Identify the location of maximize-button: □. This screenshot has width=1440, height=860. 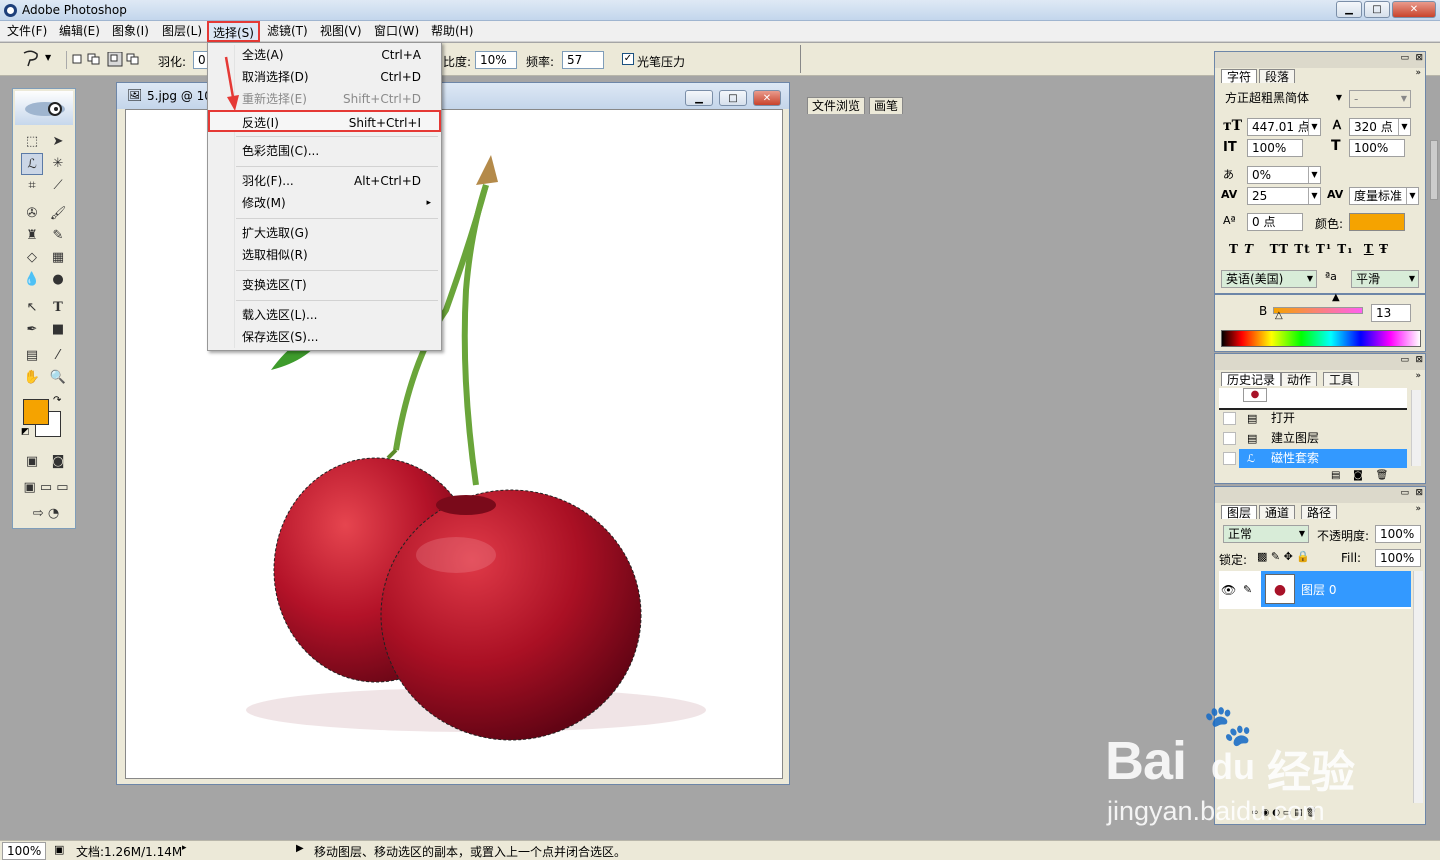
(1377, 9).